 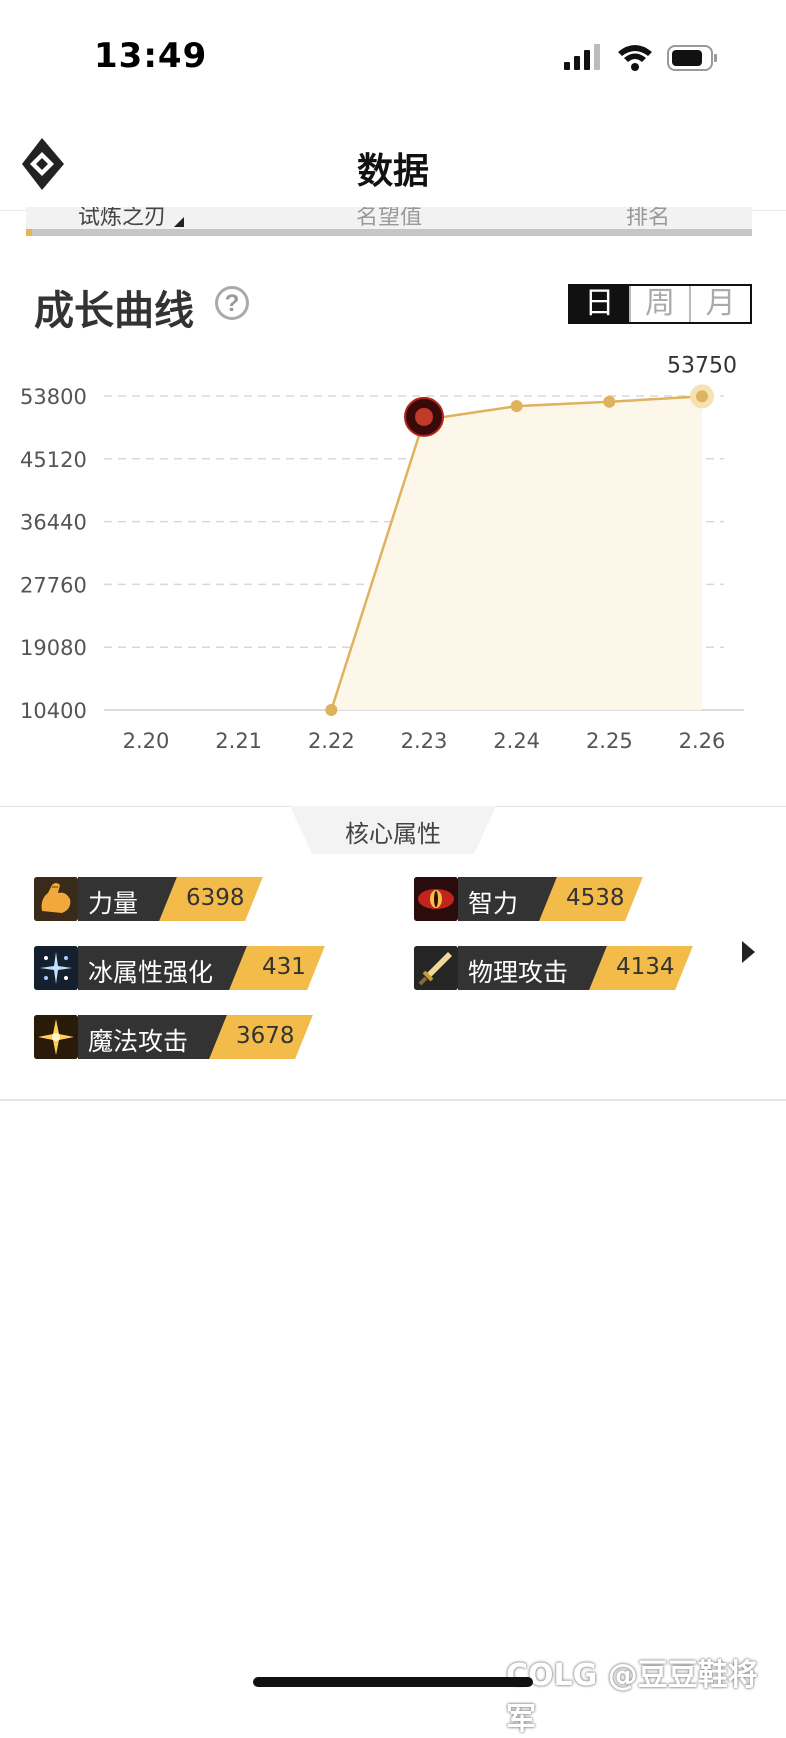 I want to click on y-tick-label: 10400, so click(x=53, y=711).